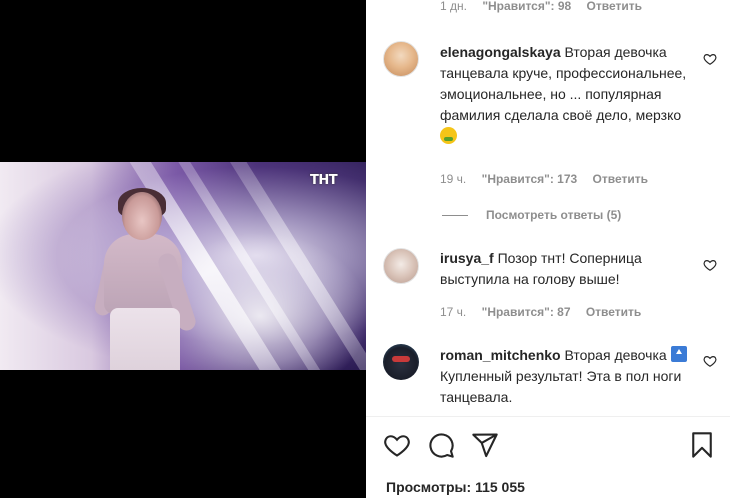 This screenshot has height=498, width=730. What do you see at coordinates (453, 312) in the screenshot?
I see `comment-time: 17 ч.` at bounding box center [453, 312].